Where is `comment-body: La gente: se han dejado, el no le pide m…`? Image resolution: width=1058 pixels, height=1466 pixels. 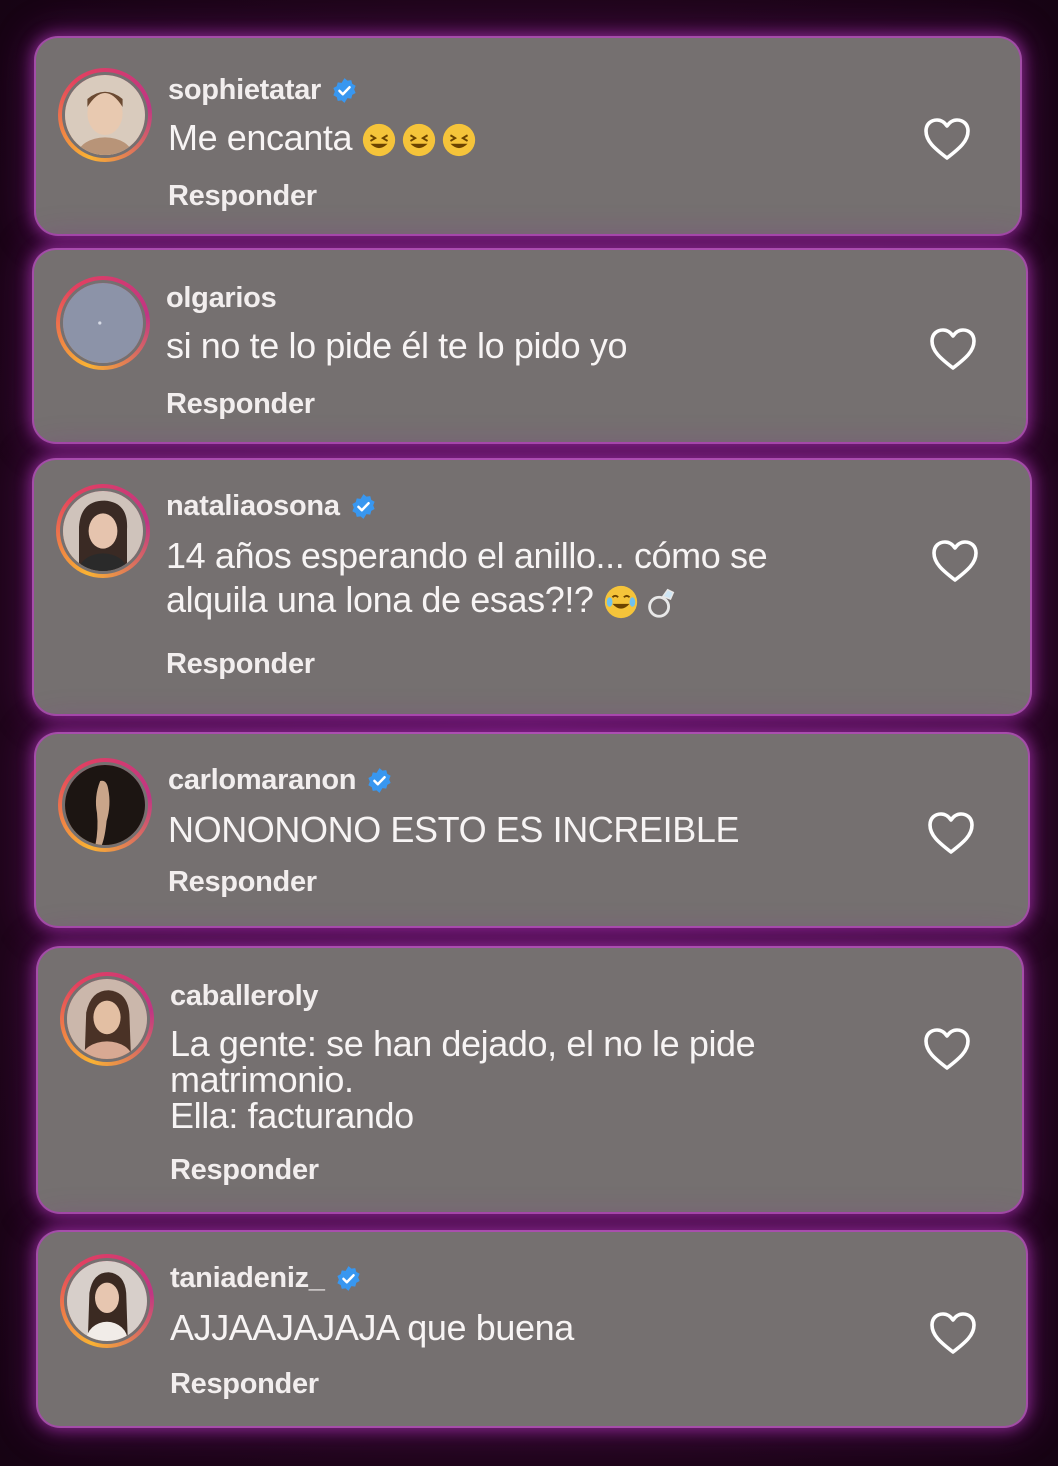
comment-body: La gente: se han dejado, el no le pide m… is located at coordinates (463, 1079).